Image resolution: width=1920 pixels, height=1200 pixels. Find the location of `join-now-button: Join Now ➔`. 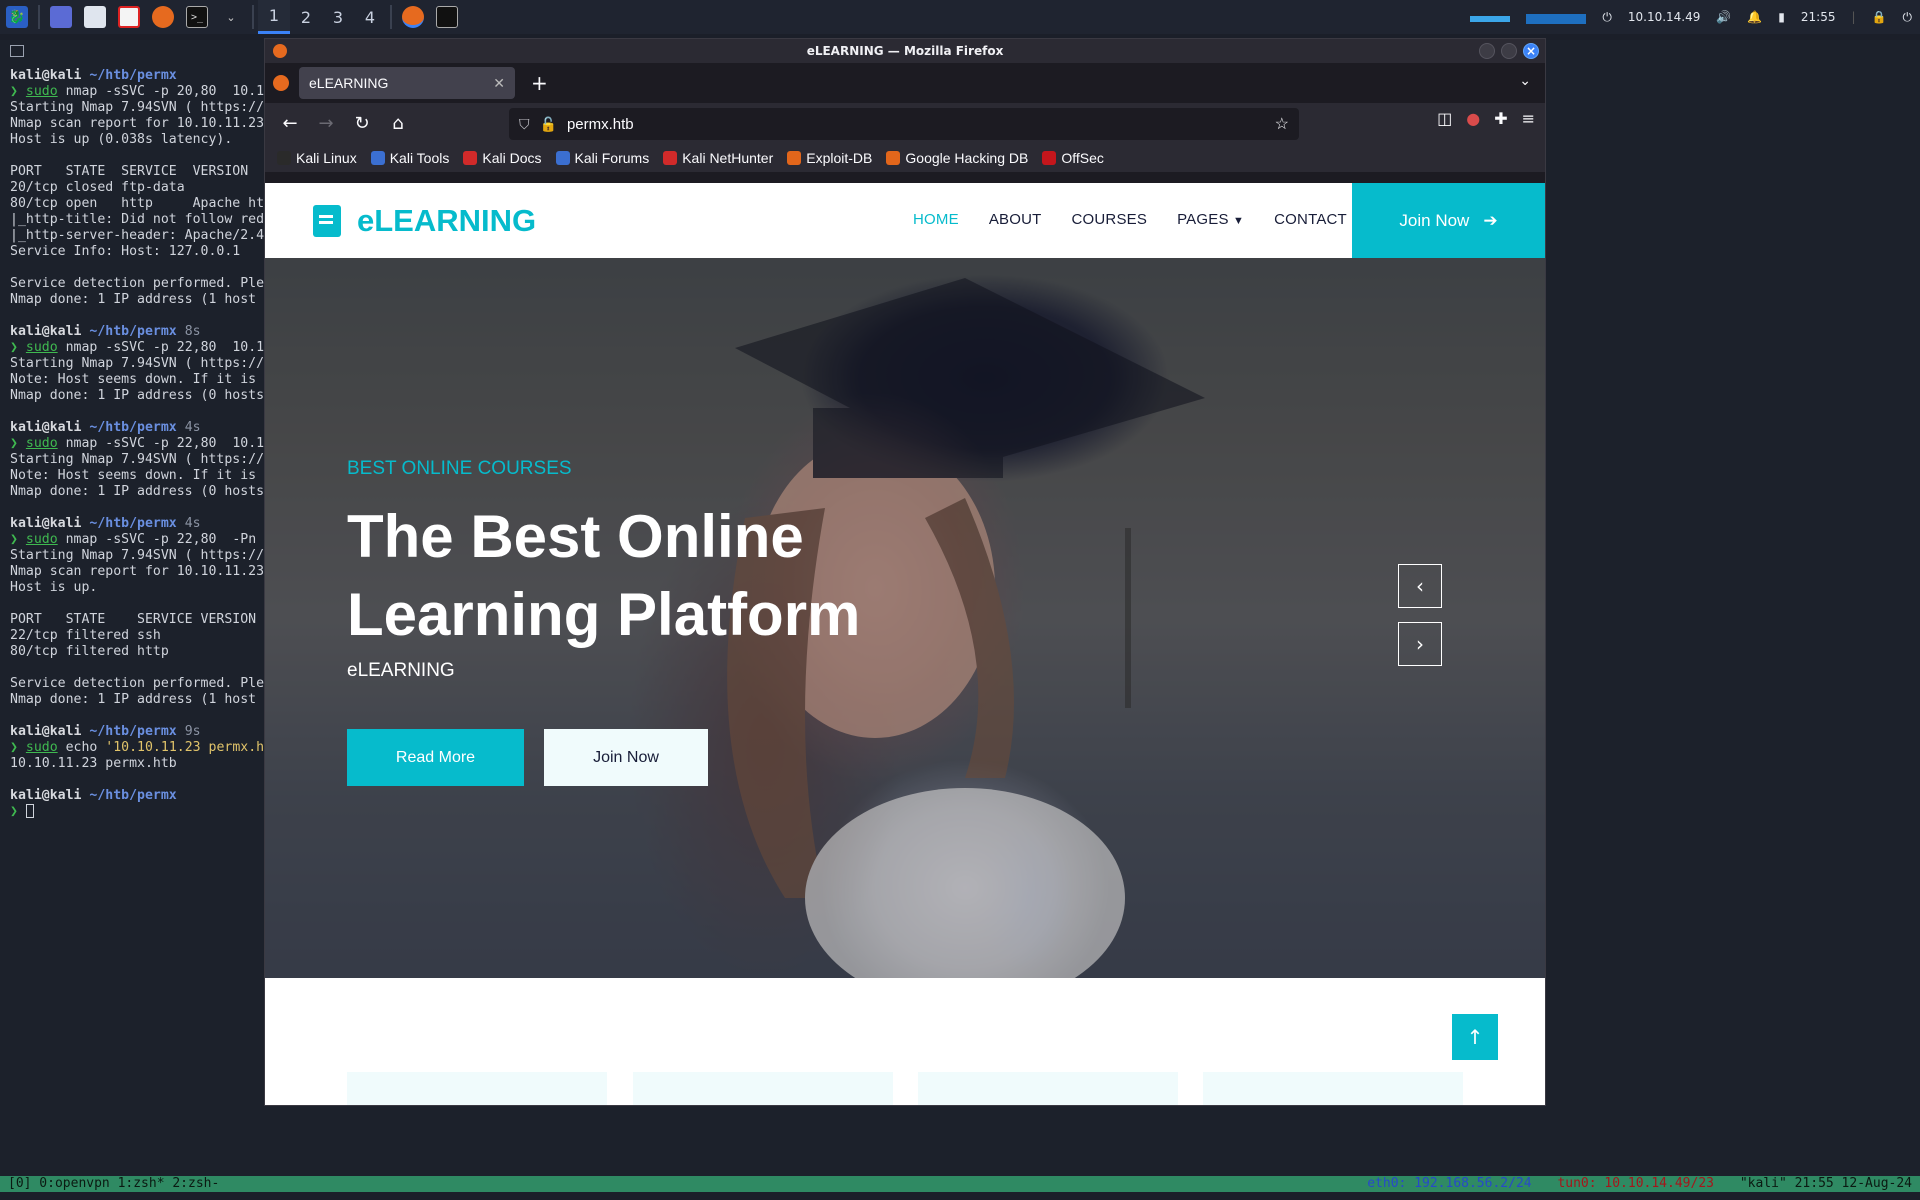

join-now-button: Join Now ➔ is located at coordinates (1448, 220).